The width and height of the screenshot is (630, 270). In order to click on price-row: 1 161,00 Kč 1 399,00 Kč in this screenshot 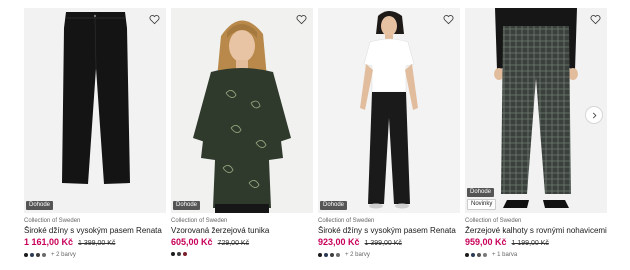, I will do `click(69, 242)`.